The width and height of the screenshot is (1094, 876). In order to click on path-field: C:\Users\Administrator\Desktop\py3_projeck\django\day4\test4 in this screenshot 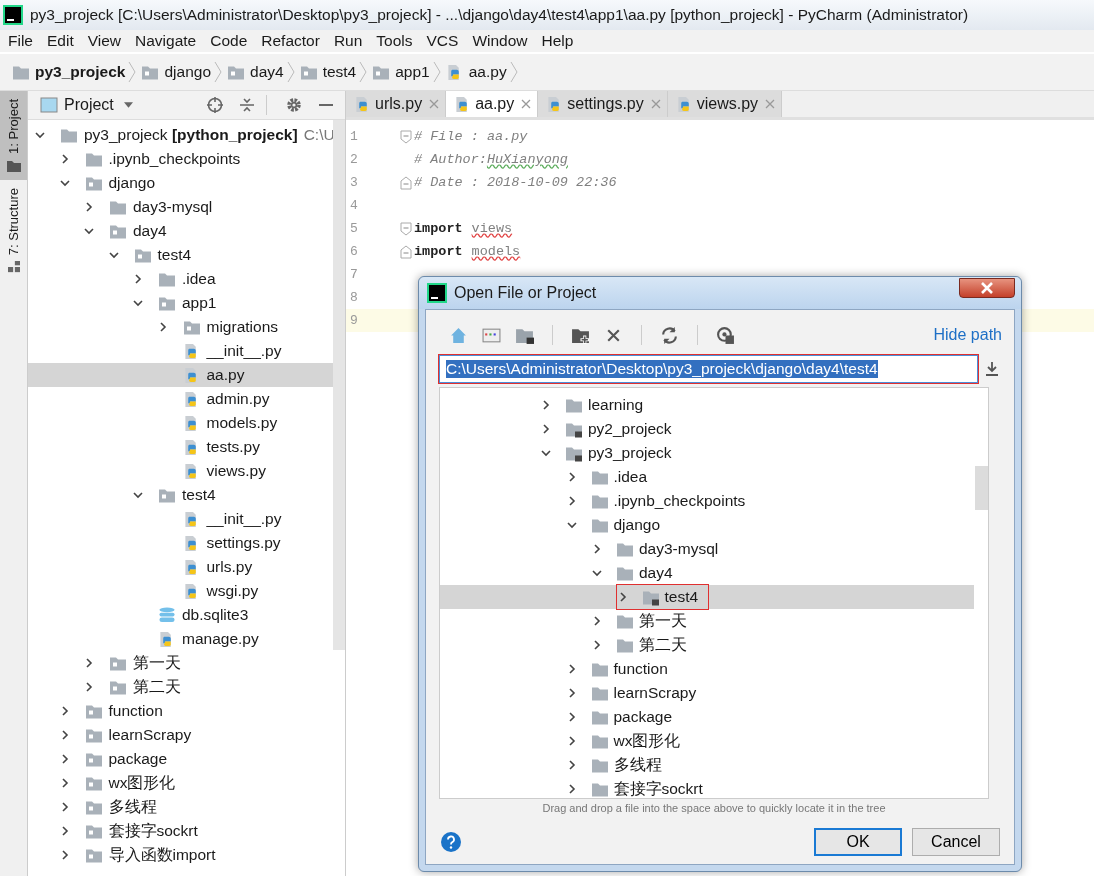, I will do `click(708, 369)`.